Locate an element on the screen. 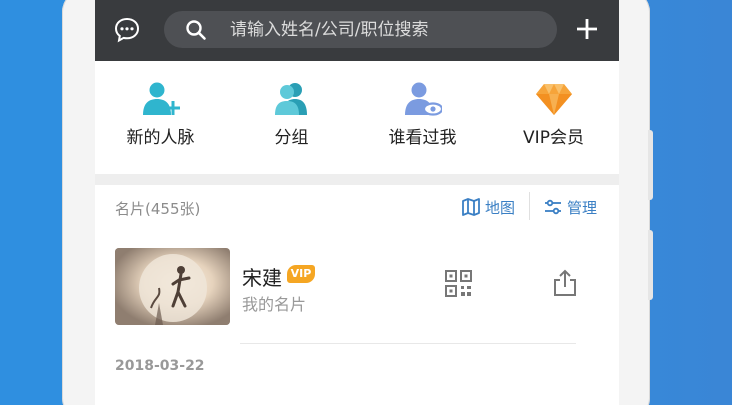 The image size is (732, 405). top-bar is located at coordinates (357, 30).